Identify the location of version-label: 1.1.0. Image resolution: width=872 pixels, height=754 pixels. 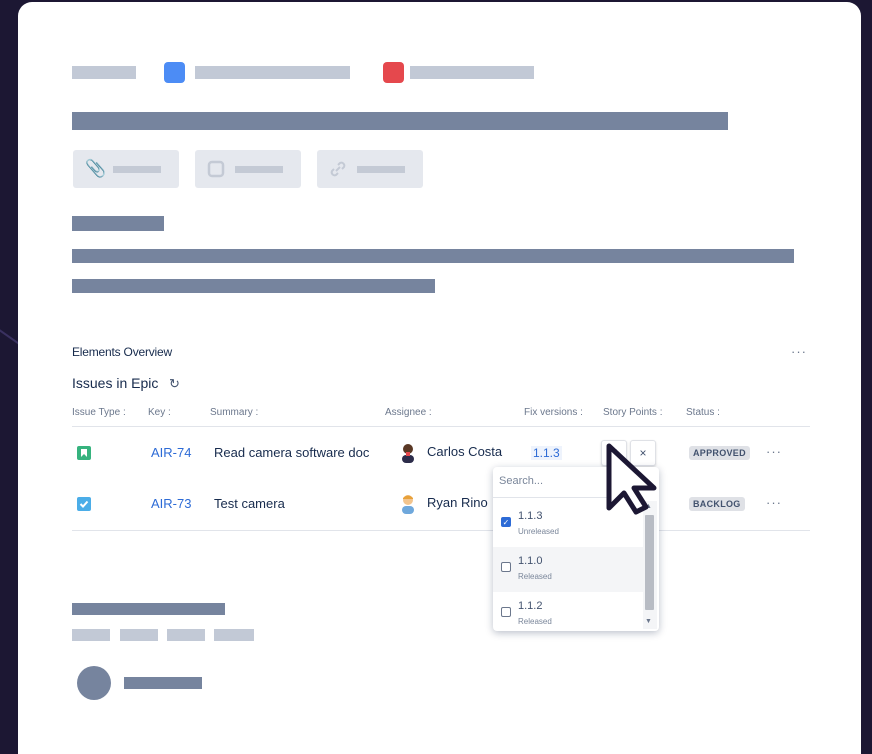
(530, 561).